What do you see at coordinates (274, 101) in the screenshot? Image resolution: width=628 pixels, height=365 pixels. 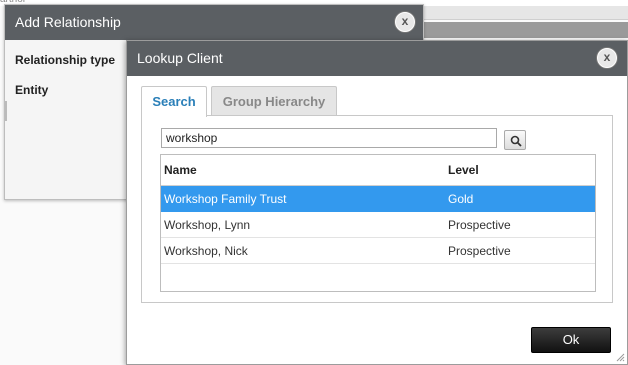 I see `tab-group-hierarchy: Group Hierarchy` at bounding box center [274, 101].